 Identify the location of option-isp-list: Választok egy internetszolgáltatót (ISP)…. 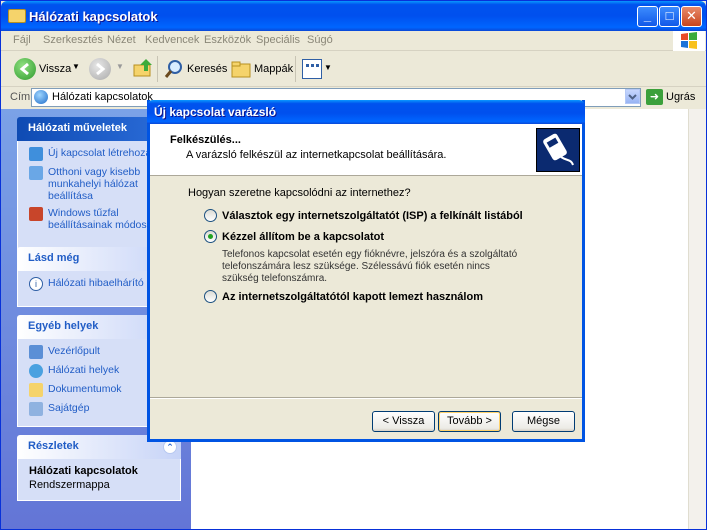
(363, 215).